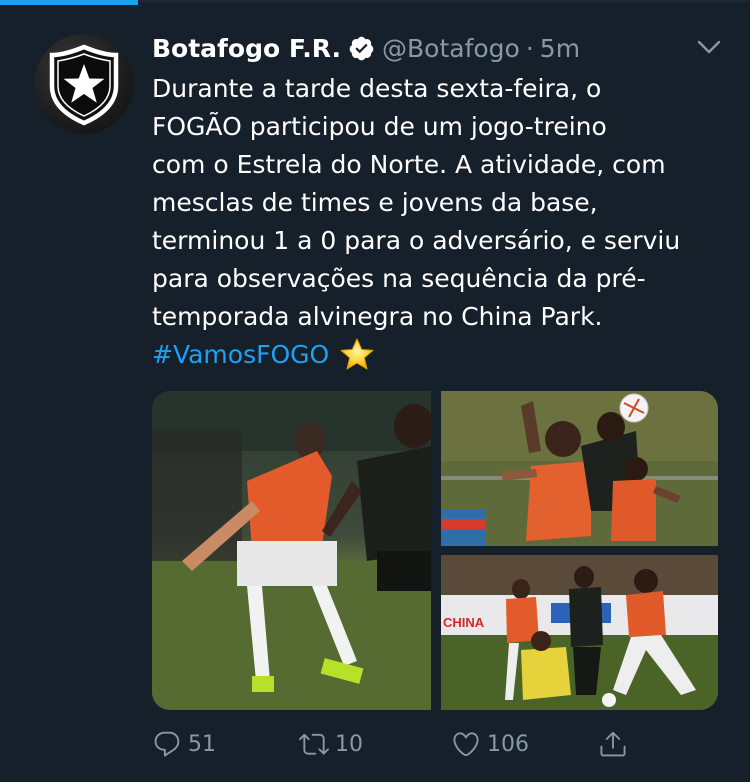 The height and width of the screenshot is (782, 750). What do you see at coordinates (409, 164) in the screenshot?
I see `tweet-text-line: com o Estrela do Norte. A atividade, com` at bounding box center [409, 164].